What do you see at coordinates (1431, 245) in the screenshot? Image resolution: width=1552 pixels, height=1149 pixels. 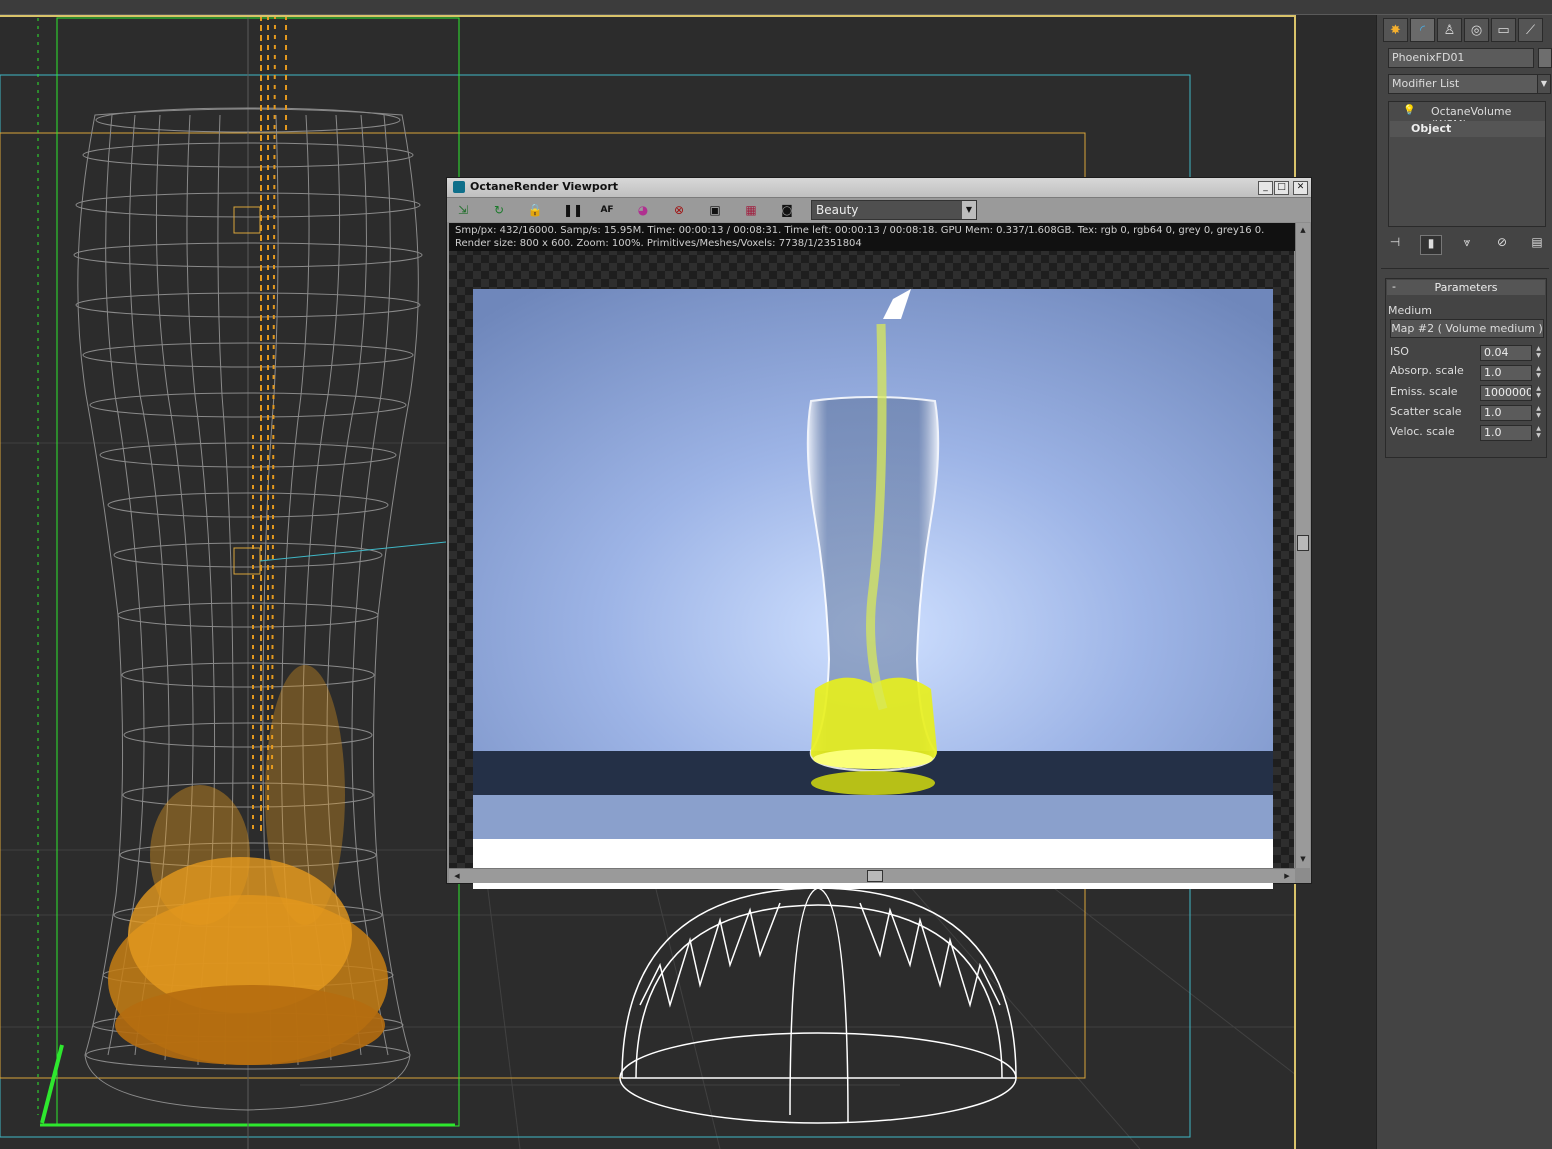 I see `show-end-result-icon: ▮` at bounding box center [1431, 245].